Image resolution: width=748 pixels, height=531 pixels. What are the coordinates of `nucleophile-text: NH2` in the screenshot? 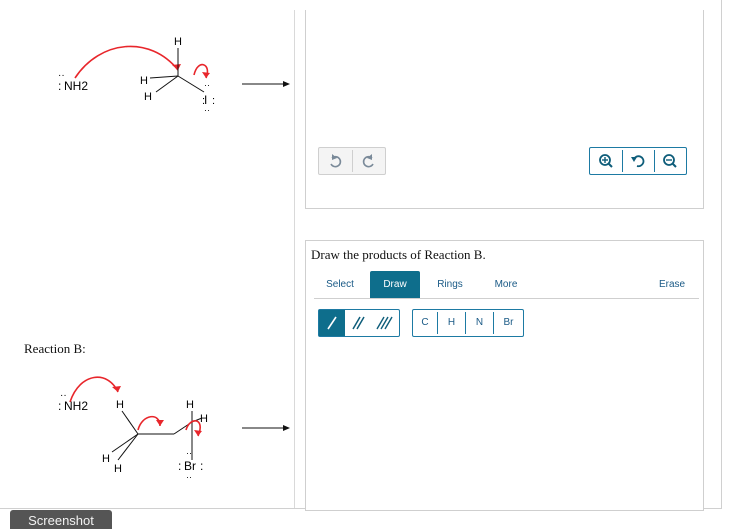 It's located at (76, 86).